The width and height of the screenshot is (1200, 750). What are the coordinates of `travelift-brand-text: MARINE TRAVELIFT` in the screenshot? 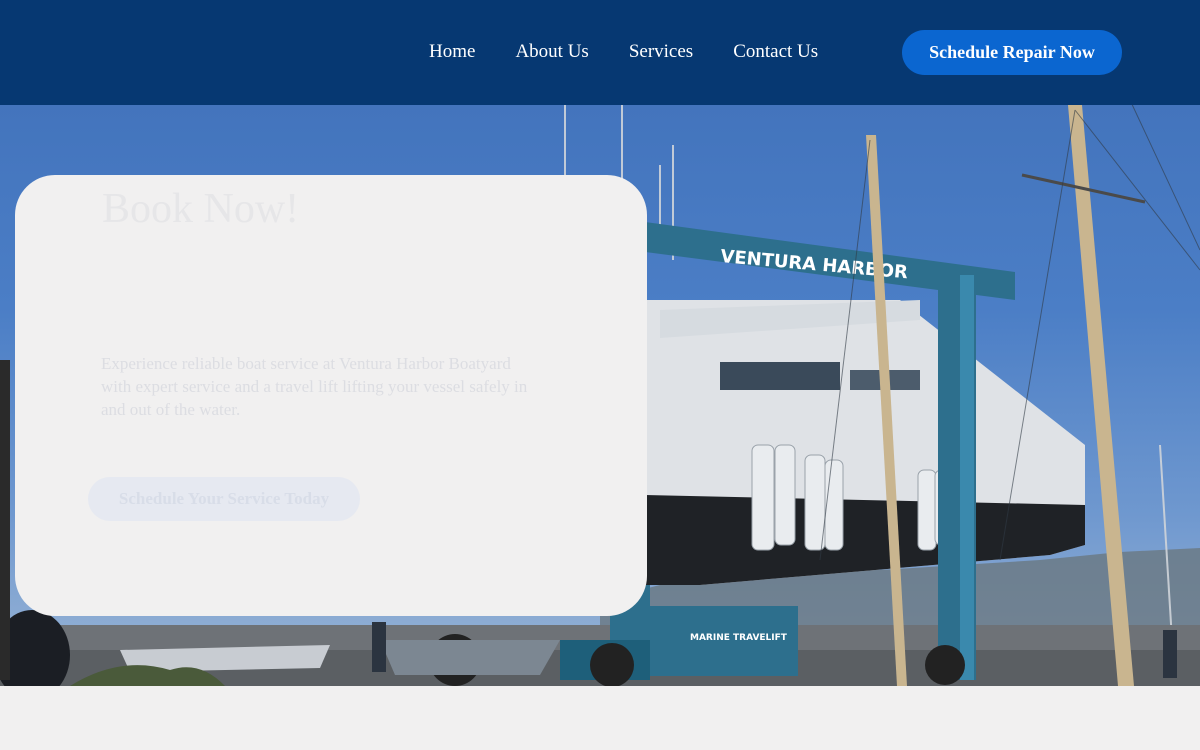 It's located at (739, 638).